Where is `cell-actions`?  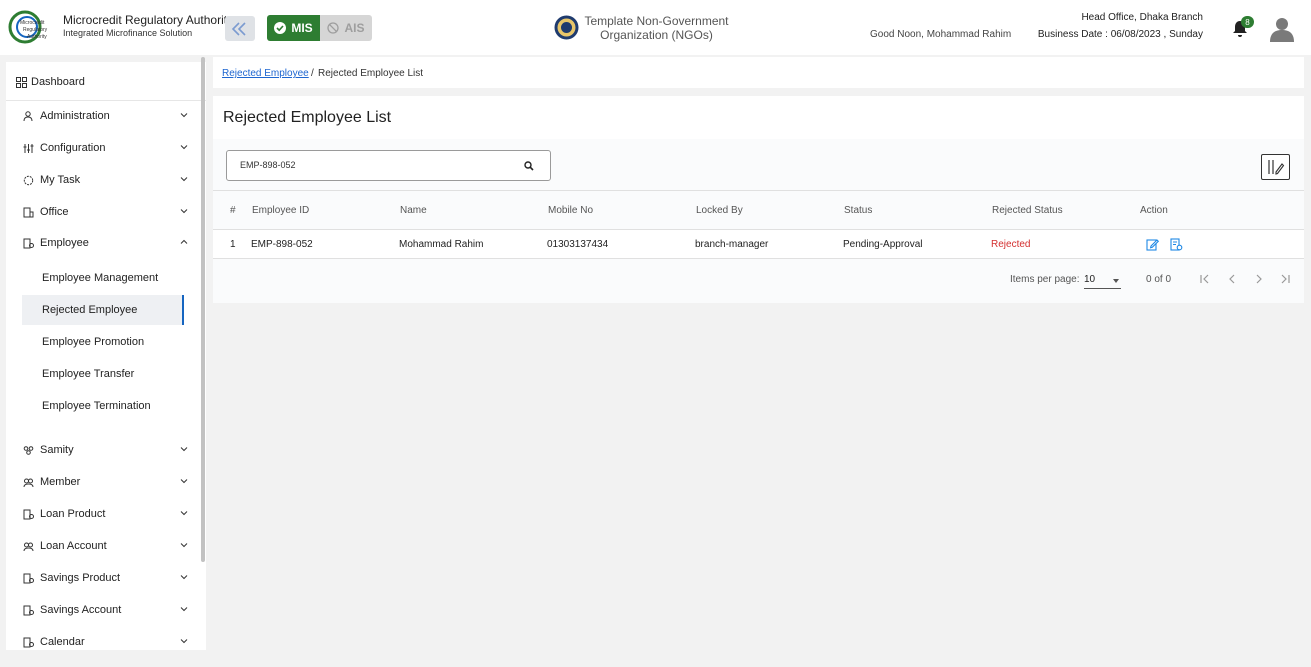
cell-actions is located at coordinates (1170, 244).